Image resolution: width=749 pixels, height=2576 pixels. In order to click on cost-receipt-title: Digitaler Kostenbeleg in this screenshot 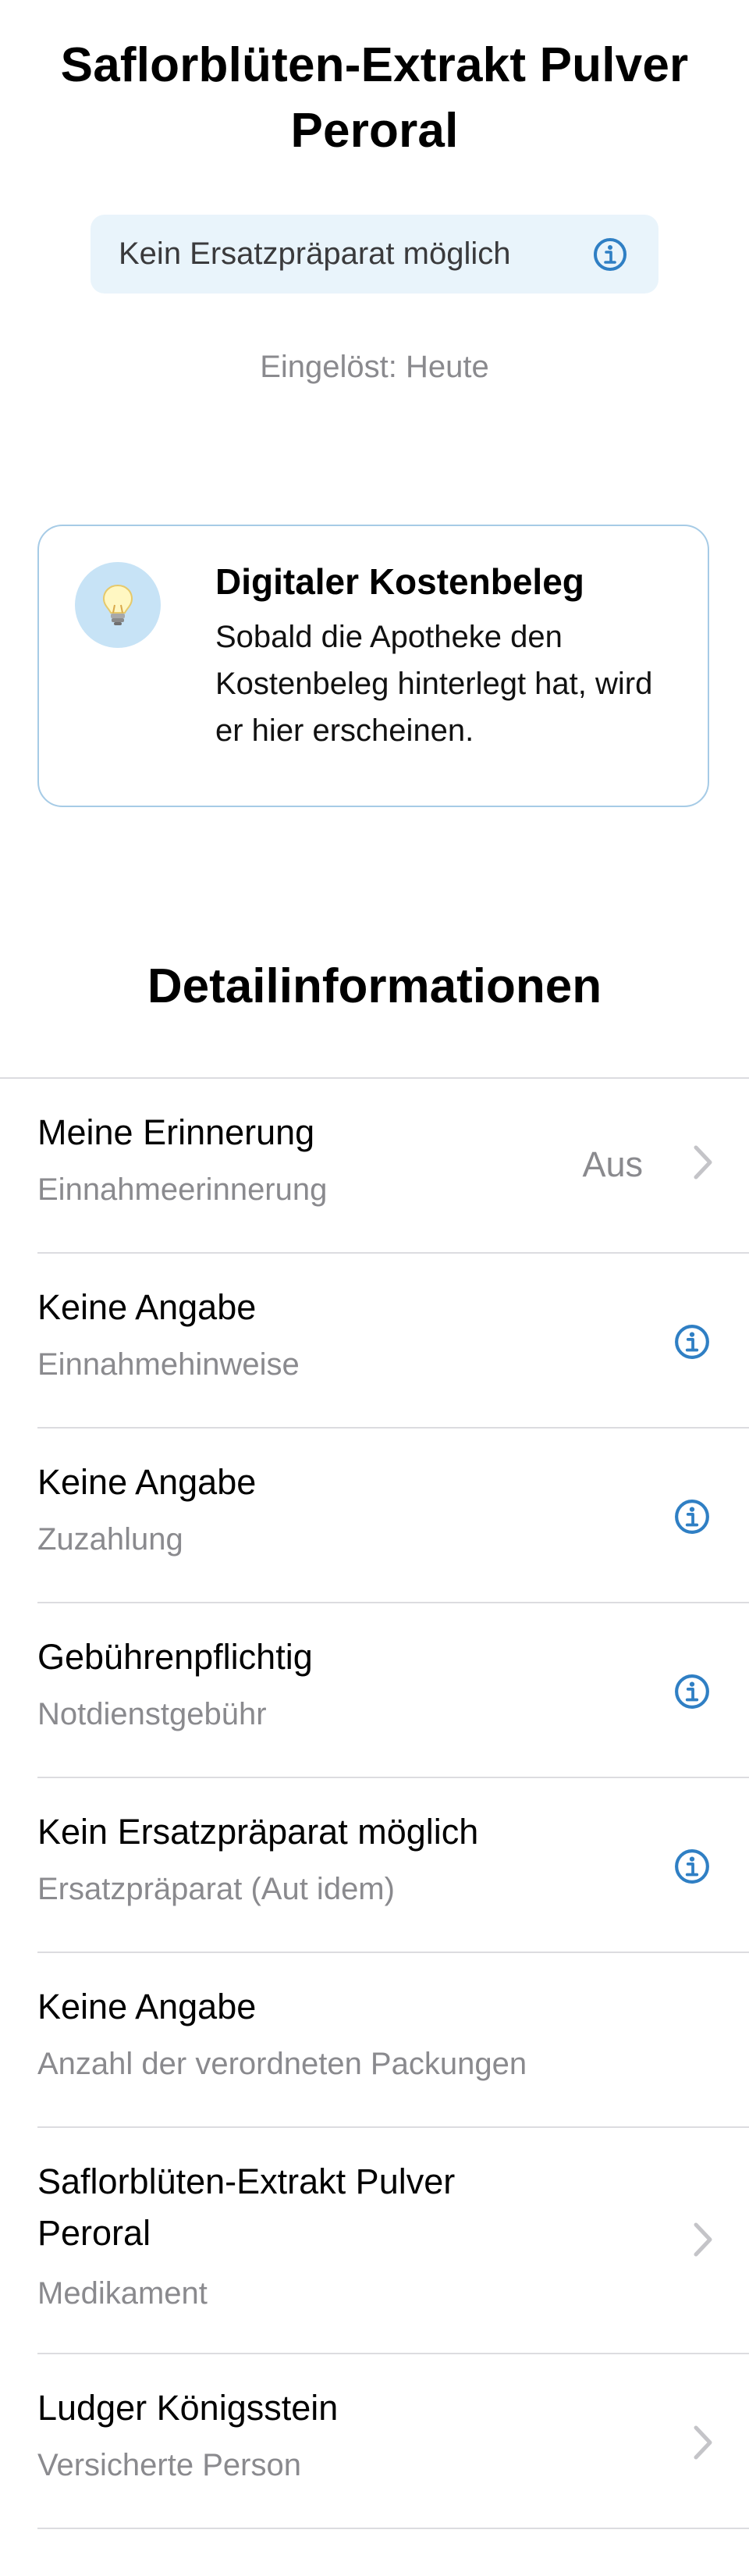, I will do `click(399, 581)`.